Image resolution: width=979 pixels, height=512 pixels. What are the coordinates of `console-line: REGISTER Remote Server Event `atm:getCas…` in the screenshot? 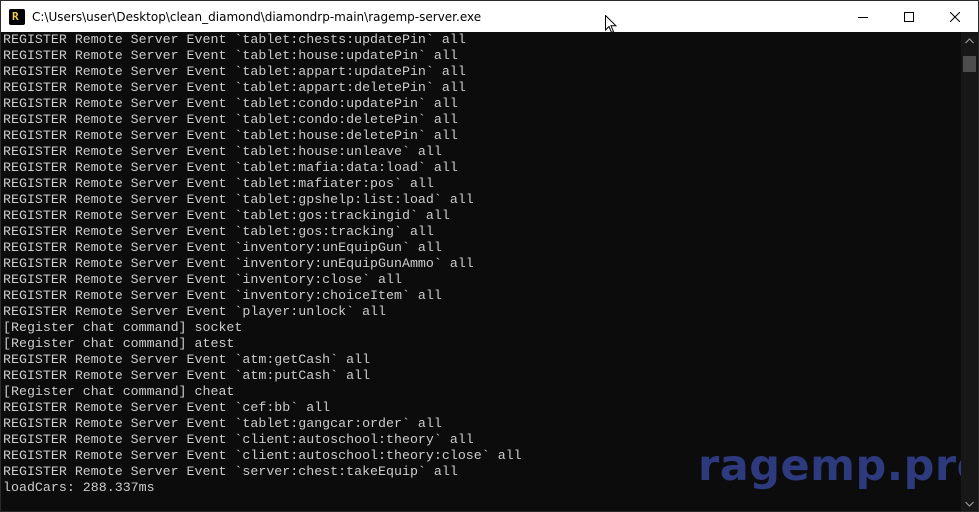 It's located at (187, 359).